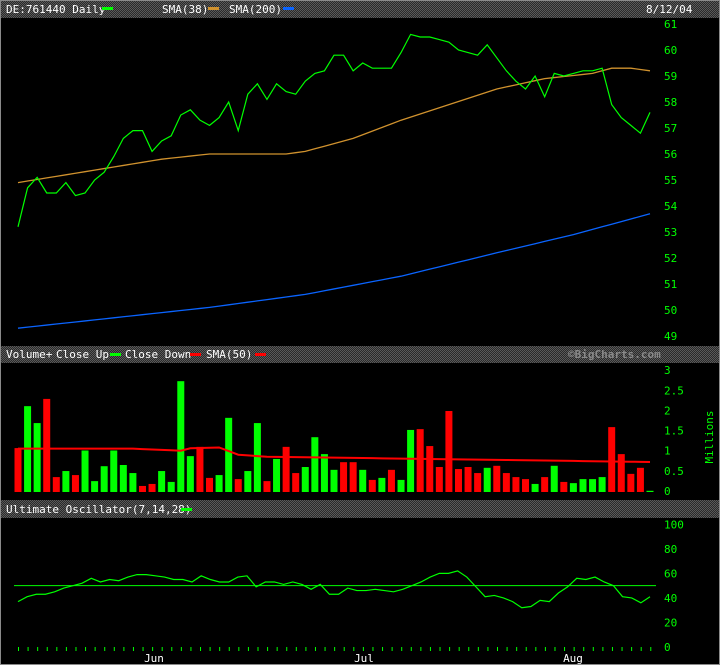  What do you see at coordinates (573, 658) in the screenshot?
I see `x-tick-label: Aug` at bounding box center [573, 658].